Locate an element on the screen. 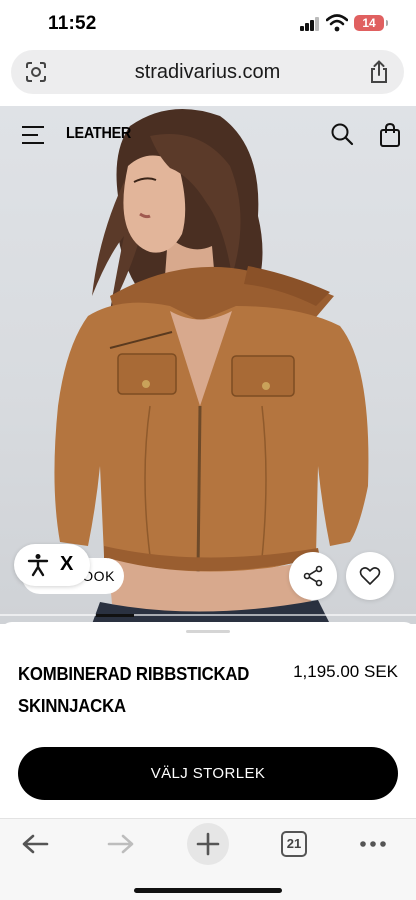 The height and width of the screenshot is (900, 416). accessibility-widget: X is located at coordinates (52, 565).